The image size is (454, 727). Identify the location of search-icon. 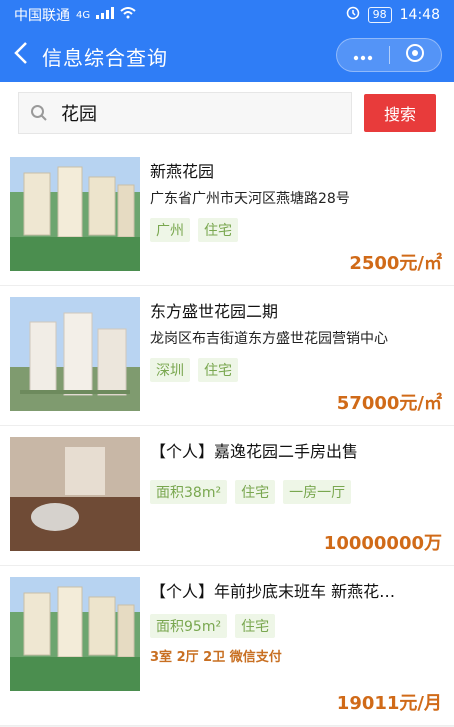
(39, 113).